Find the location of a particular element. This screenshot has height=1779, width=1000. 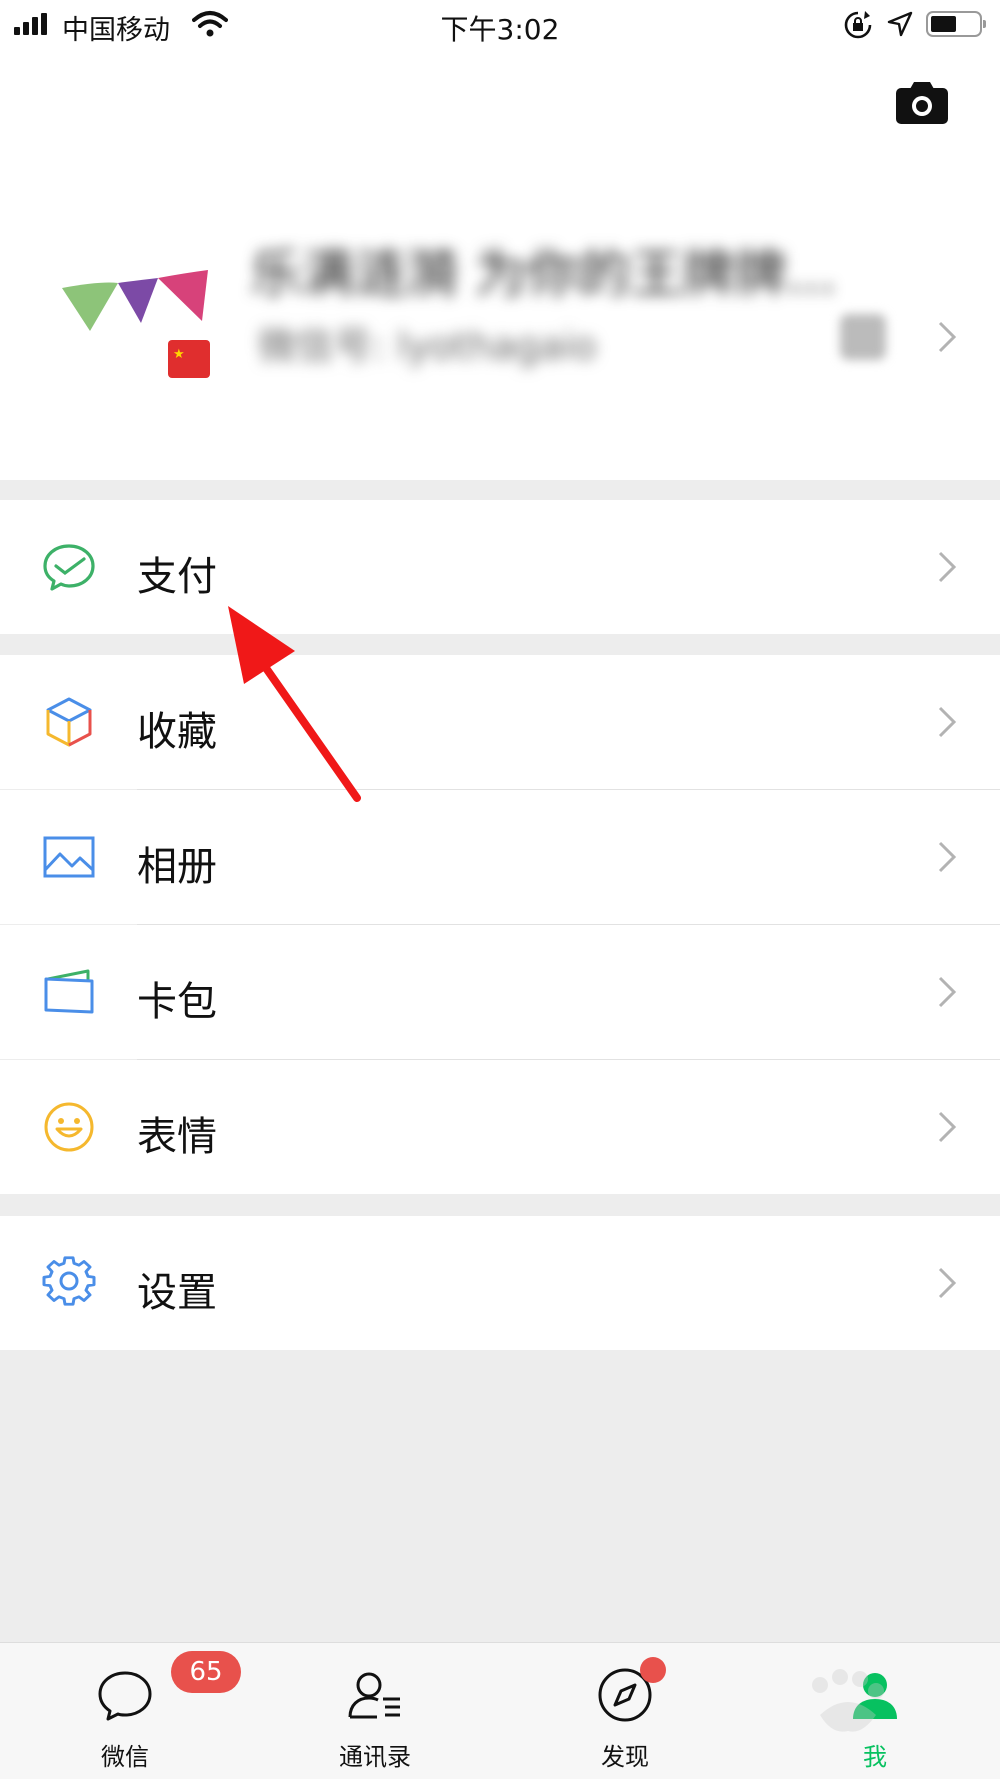

annotation-arrow-icon is located at coordinates (294, 704).